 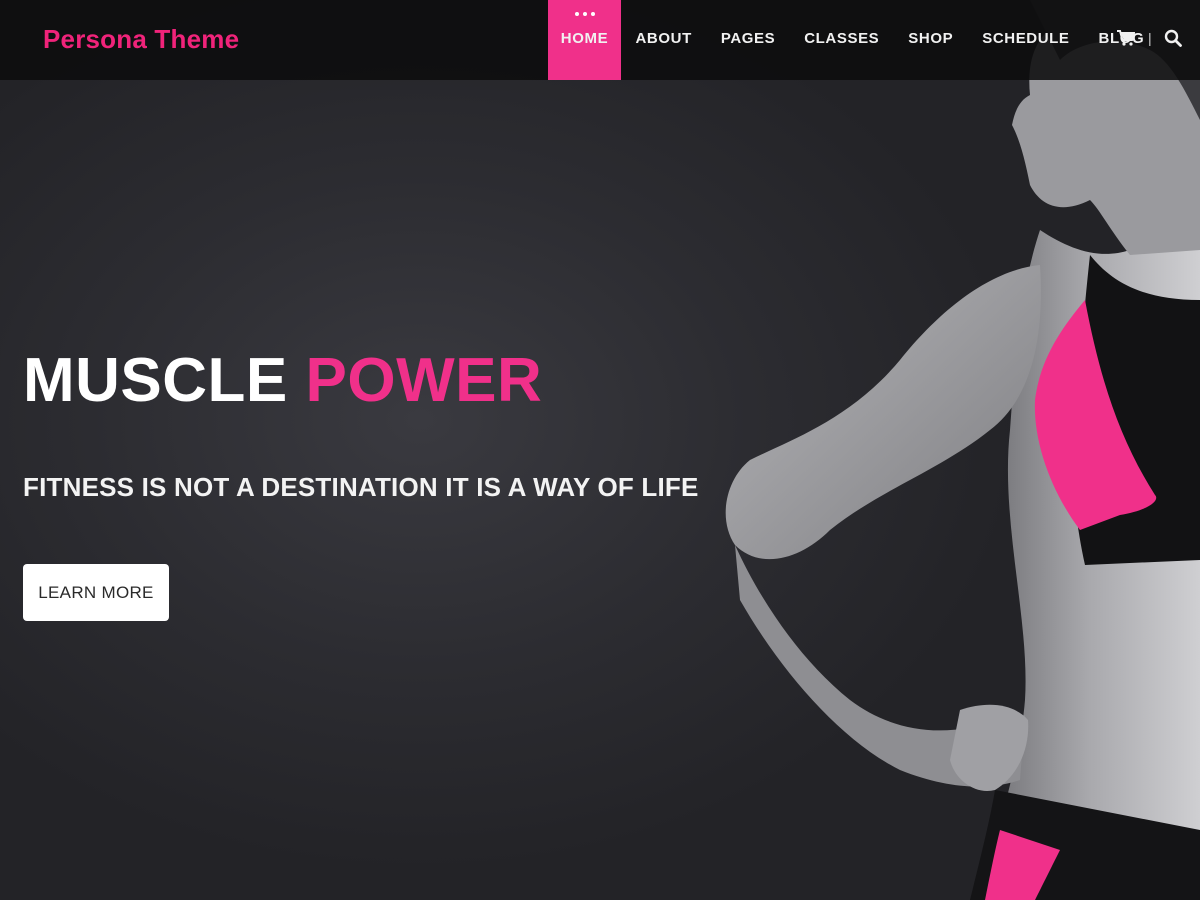 I want to click on nav-label-classes: CLASSES, so click(x=842, y=38).